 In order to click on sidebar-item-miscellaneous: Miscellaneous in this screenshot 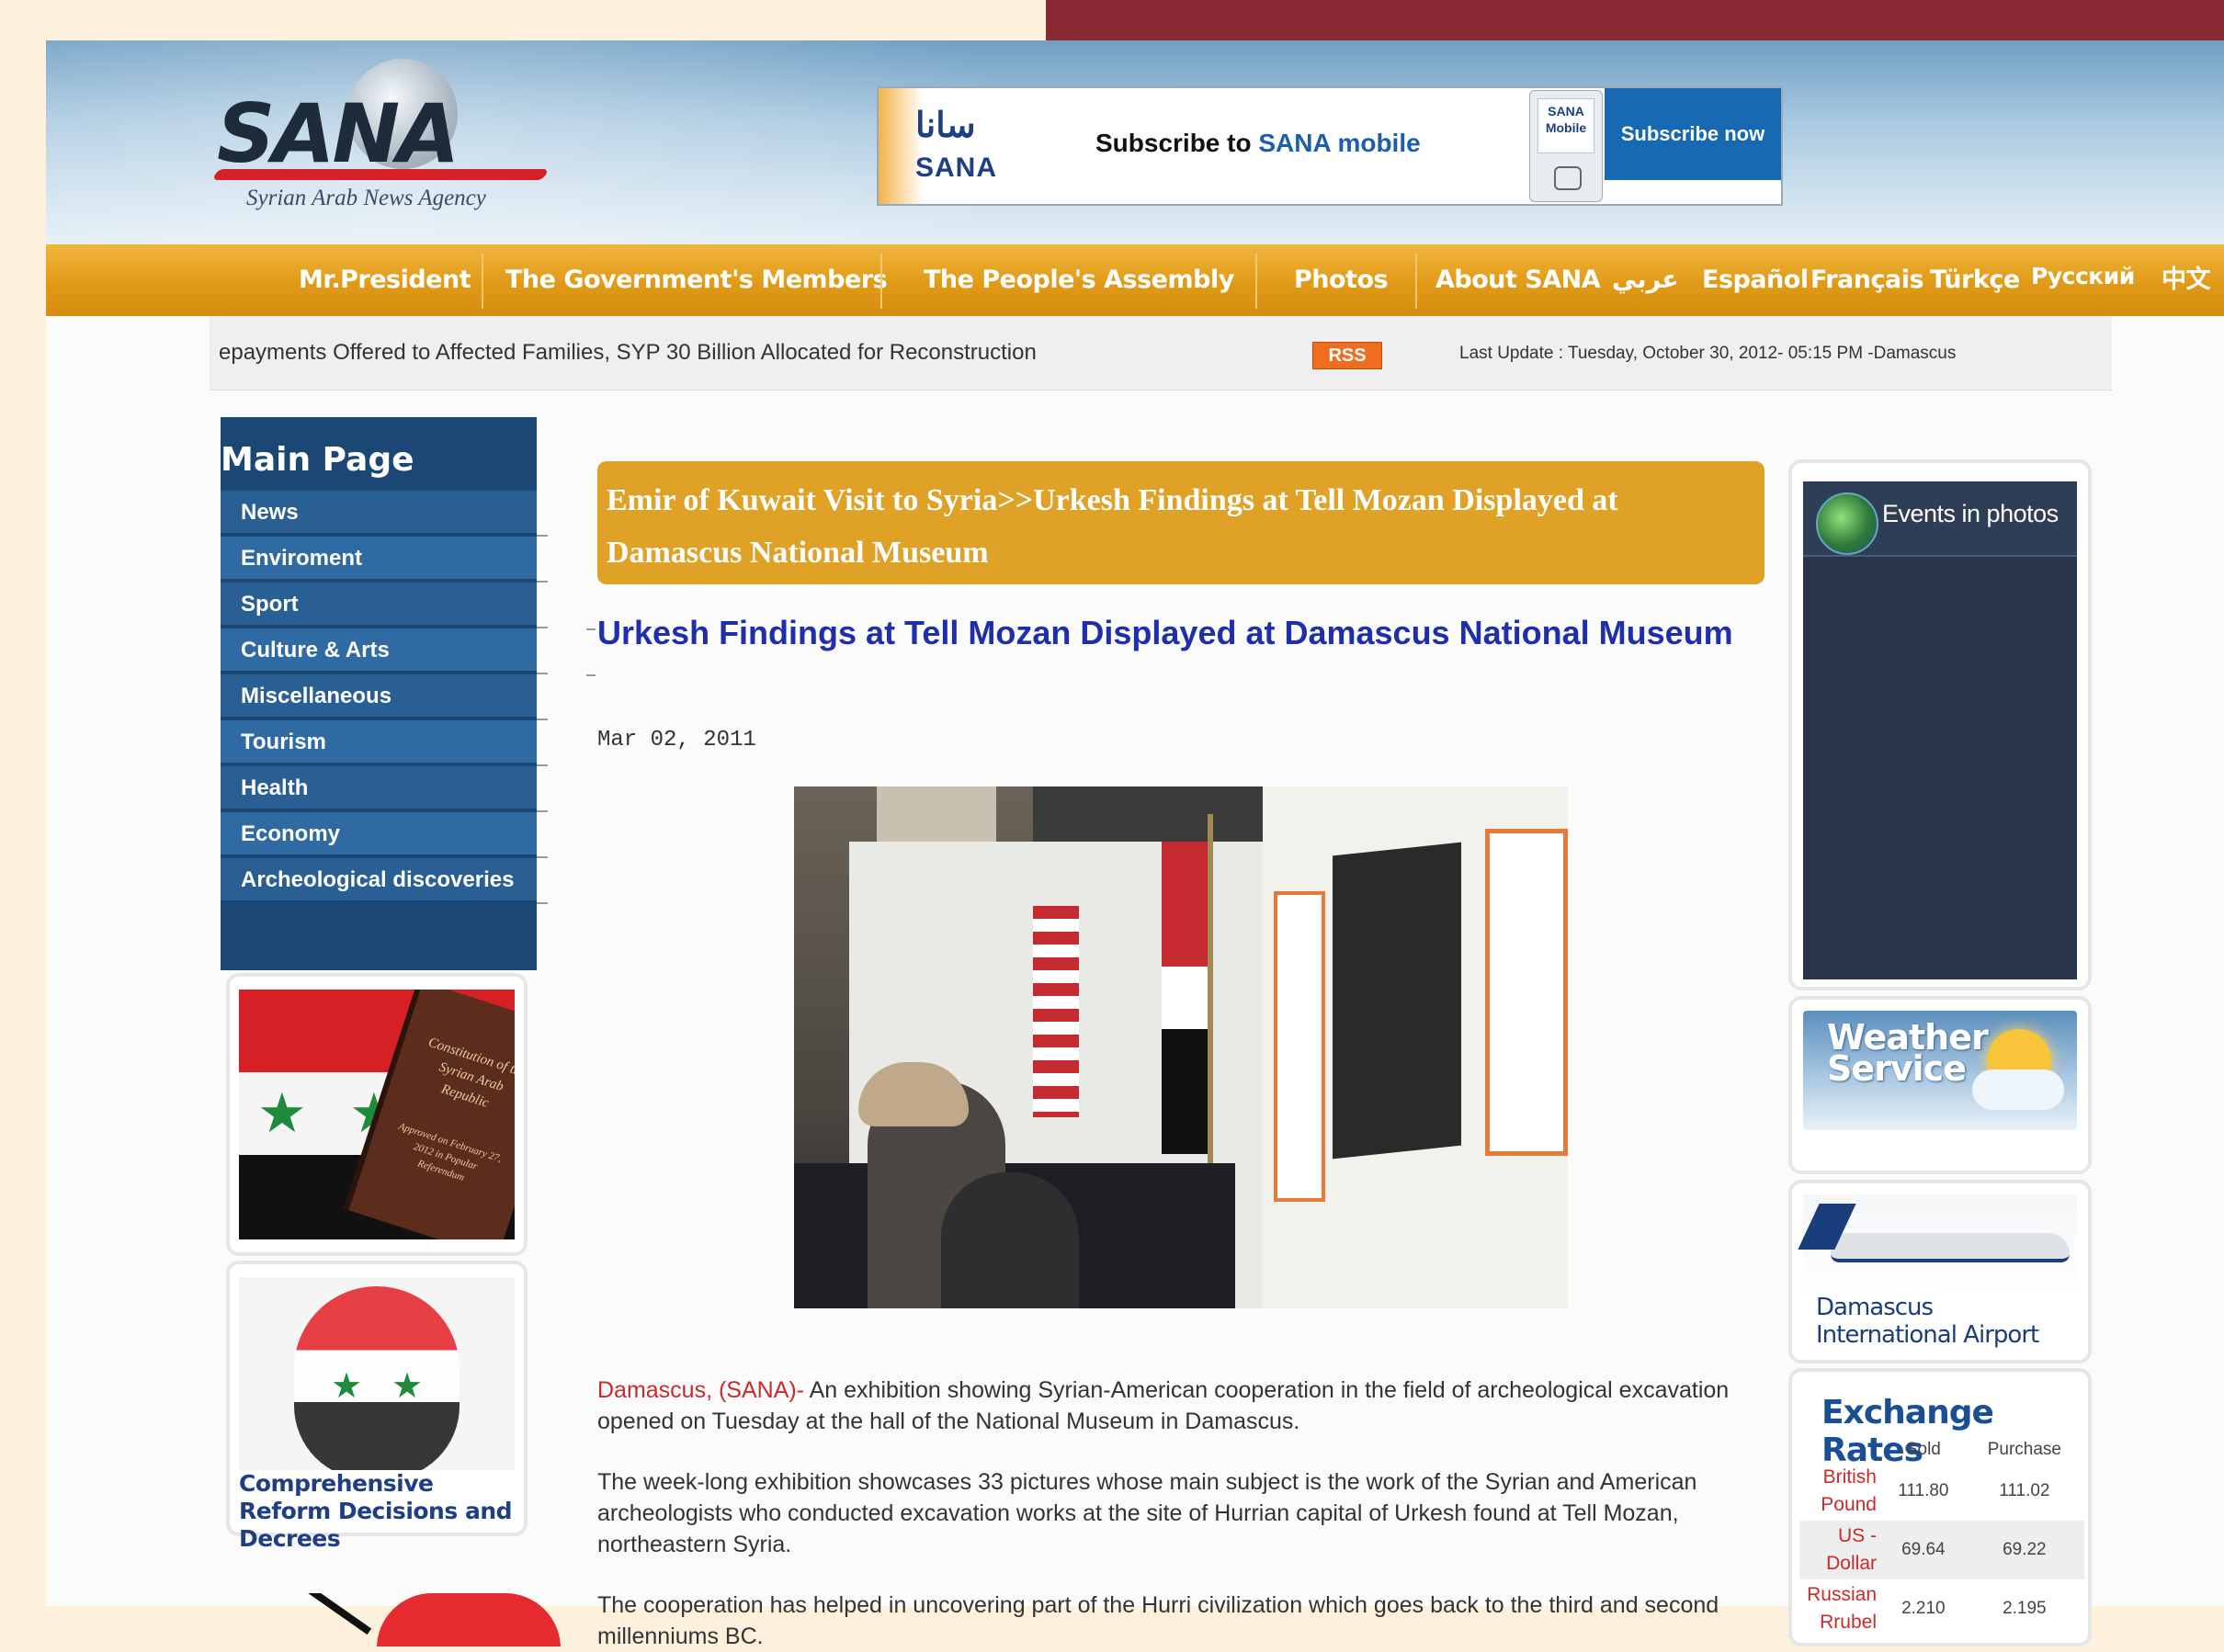, I will do `click(379, 696)`.